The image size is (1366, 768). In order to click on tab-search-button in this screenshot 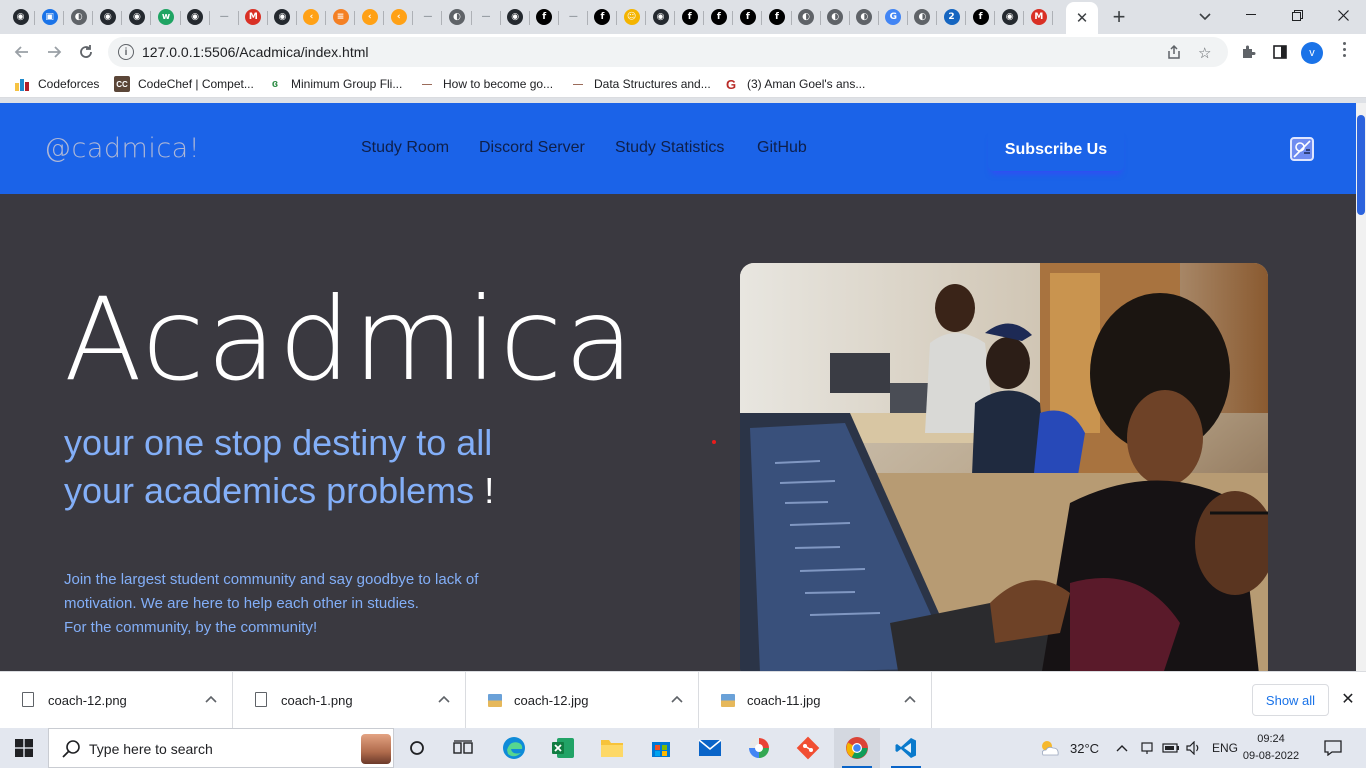, I will do `click(1205, 17)`.